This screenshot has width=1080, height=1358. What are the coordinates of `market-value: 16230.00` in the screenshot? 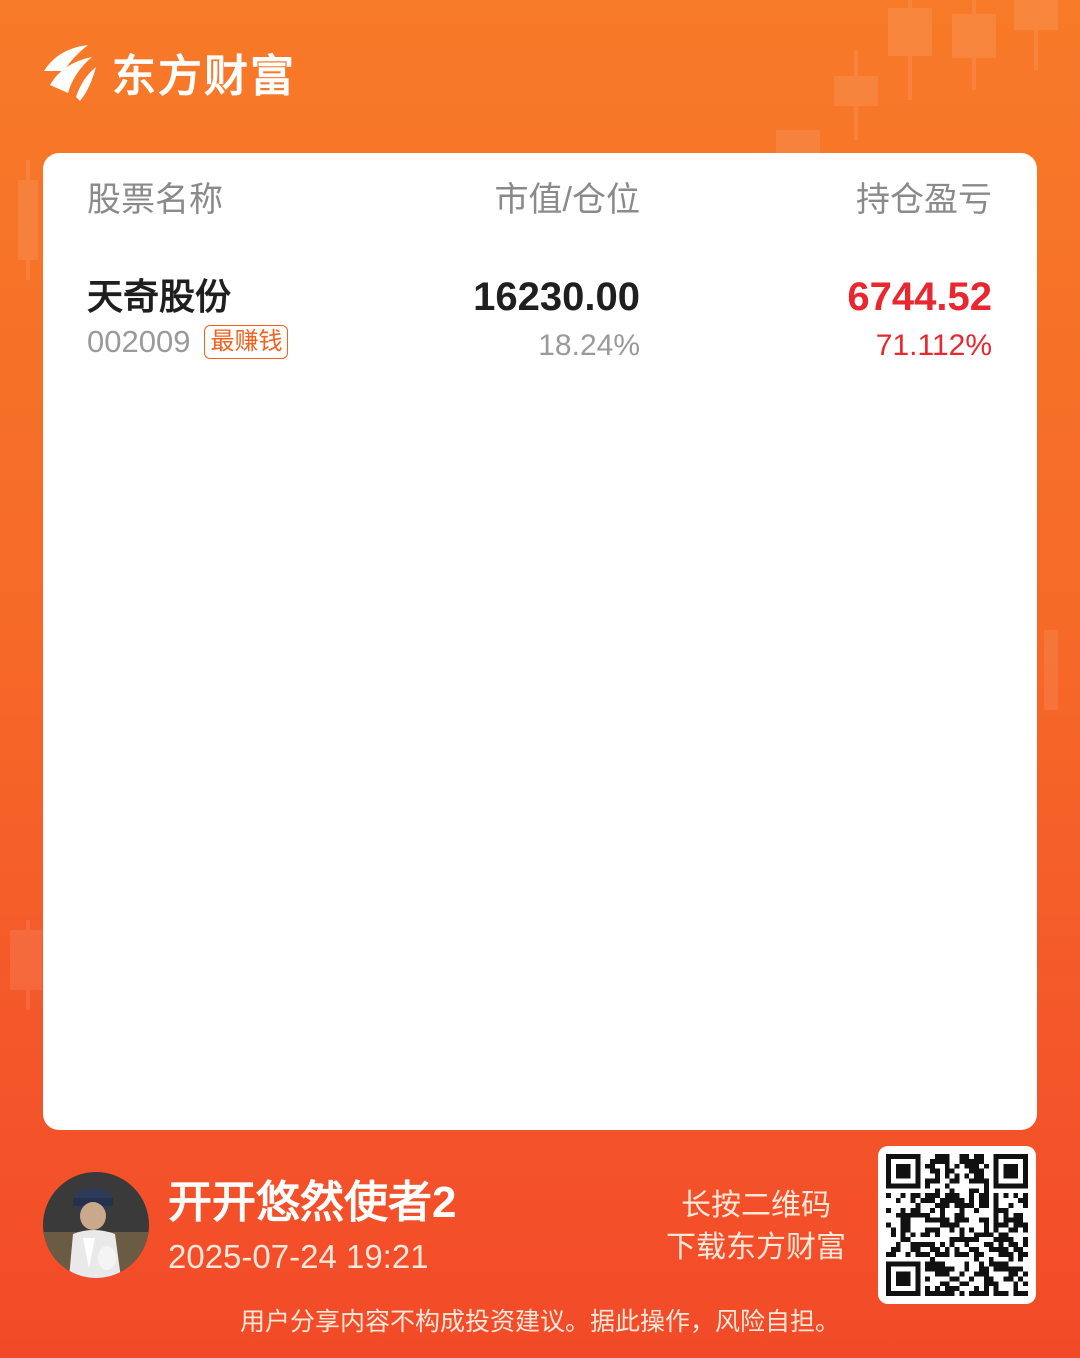 It's located at (556, 297).